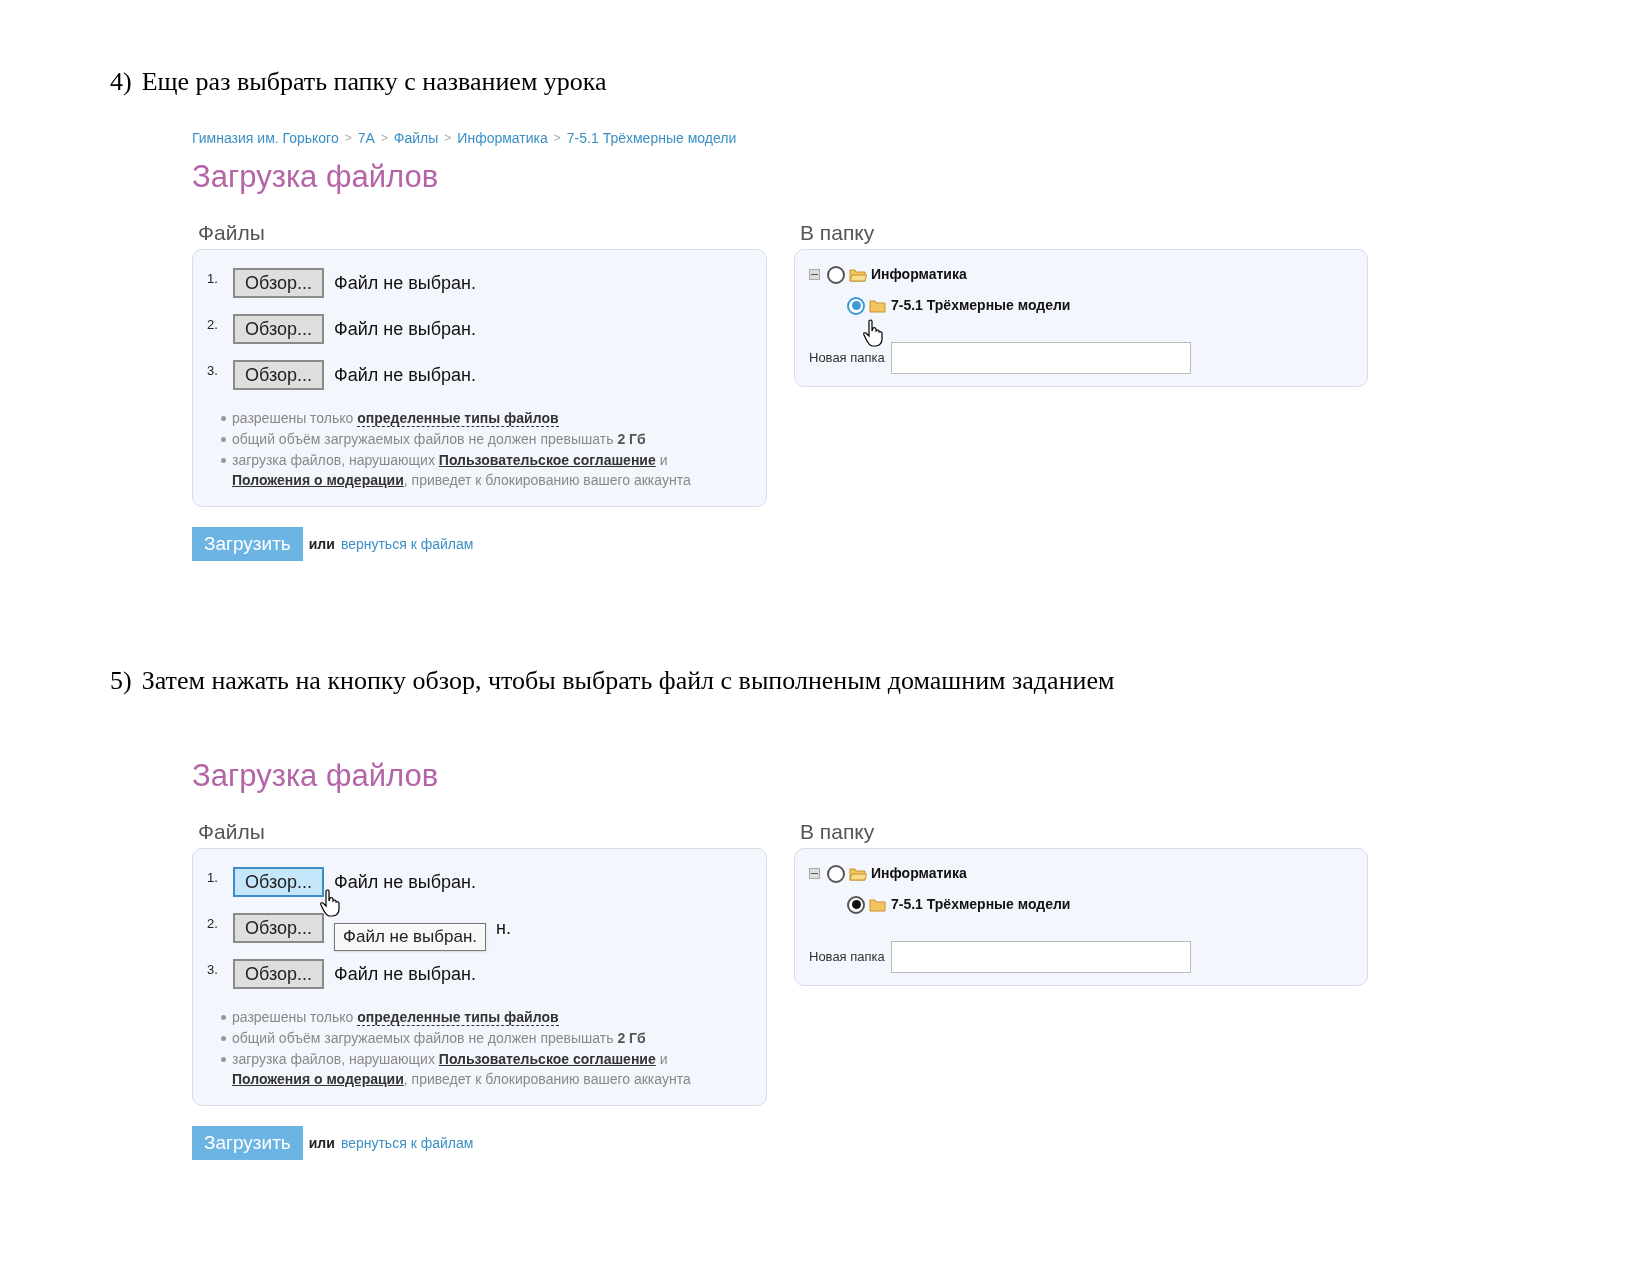  What do you see at coordinates (366, 138) in the screenshot?
I see `breadcrumb-link: 7А` at bounding box center [366, 138].